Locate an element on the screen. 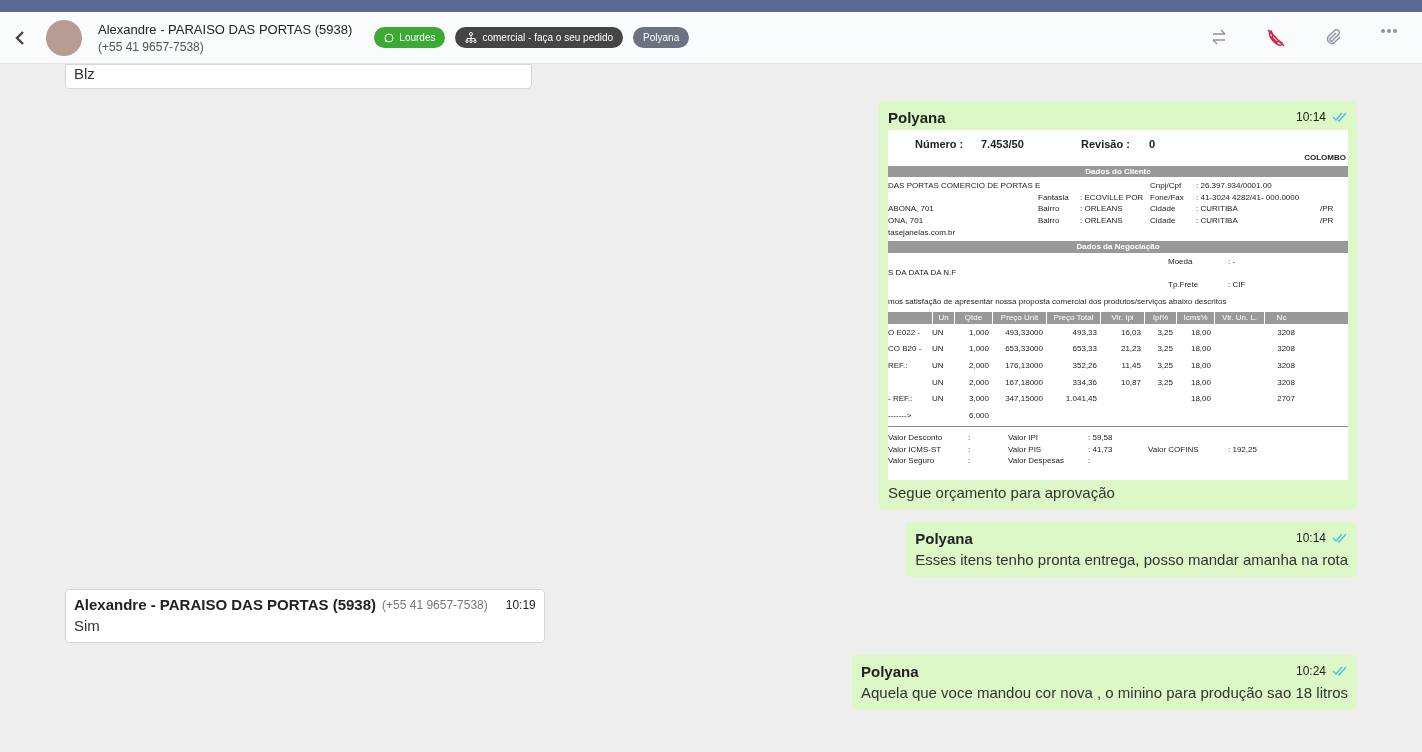 This screenshot has width=1422, height=752. doc-text: : 41-3024 4282/41- 000.0000 is located at coordinates (1248, 197).